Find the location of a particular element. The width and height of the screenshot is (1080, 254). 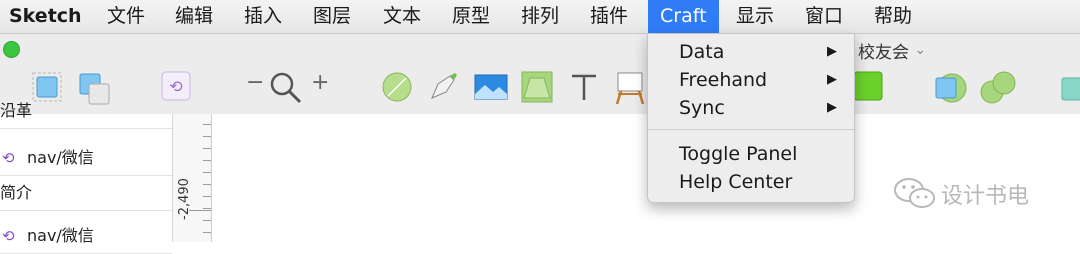

menu-layer: 图层 is located at coordinates (332, 16).